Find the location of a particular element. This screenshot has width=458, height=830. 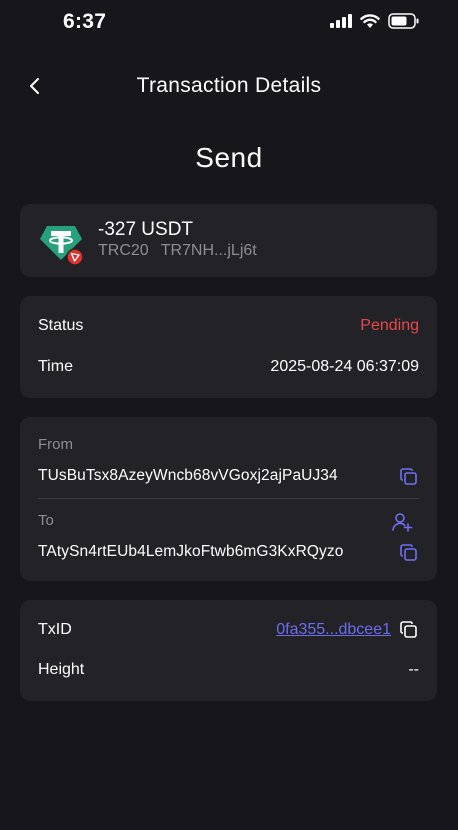

status-bar: 6:37 is located at coordinates (229, 22).